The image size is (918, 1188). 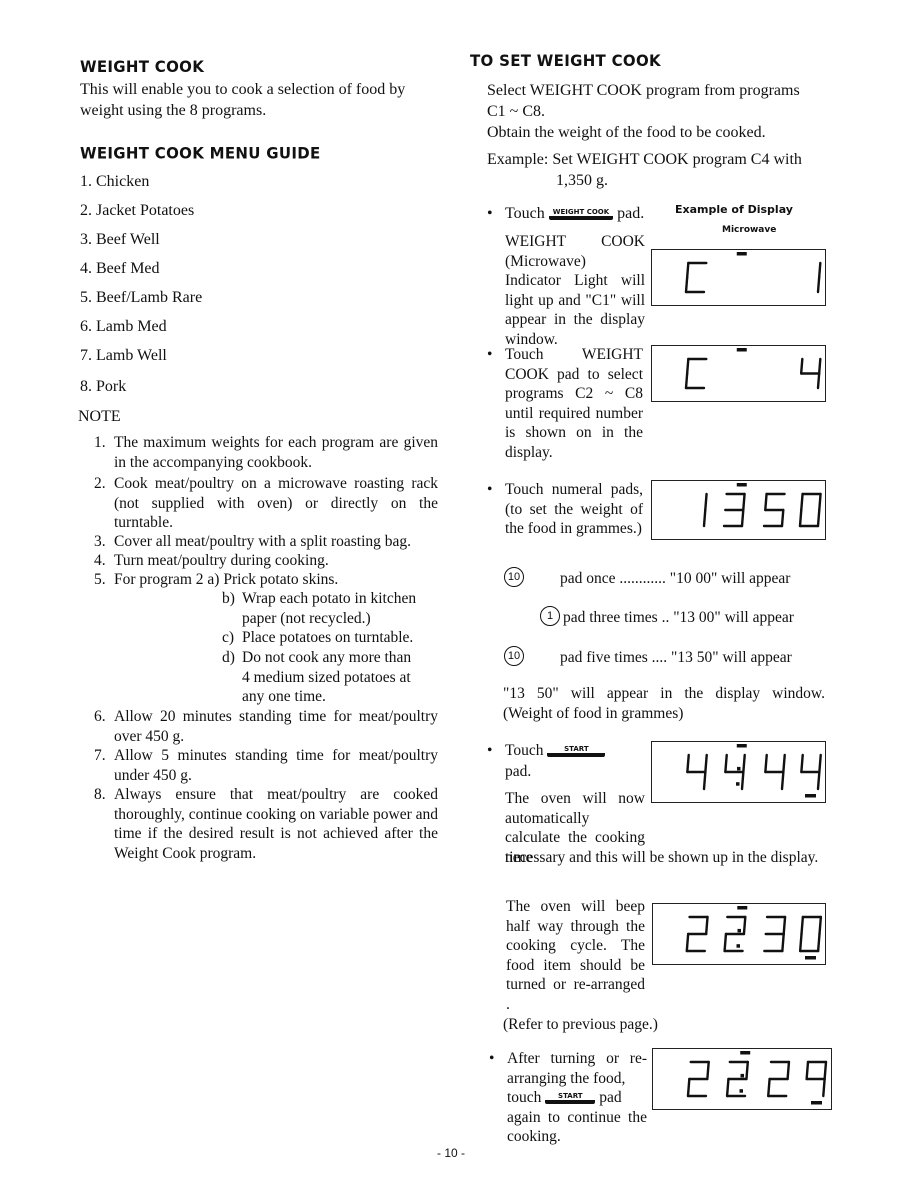 I want to click on select-line-1: Select WEIGHT COOK program from programs, so click(x=643, y=90).